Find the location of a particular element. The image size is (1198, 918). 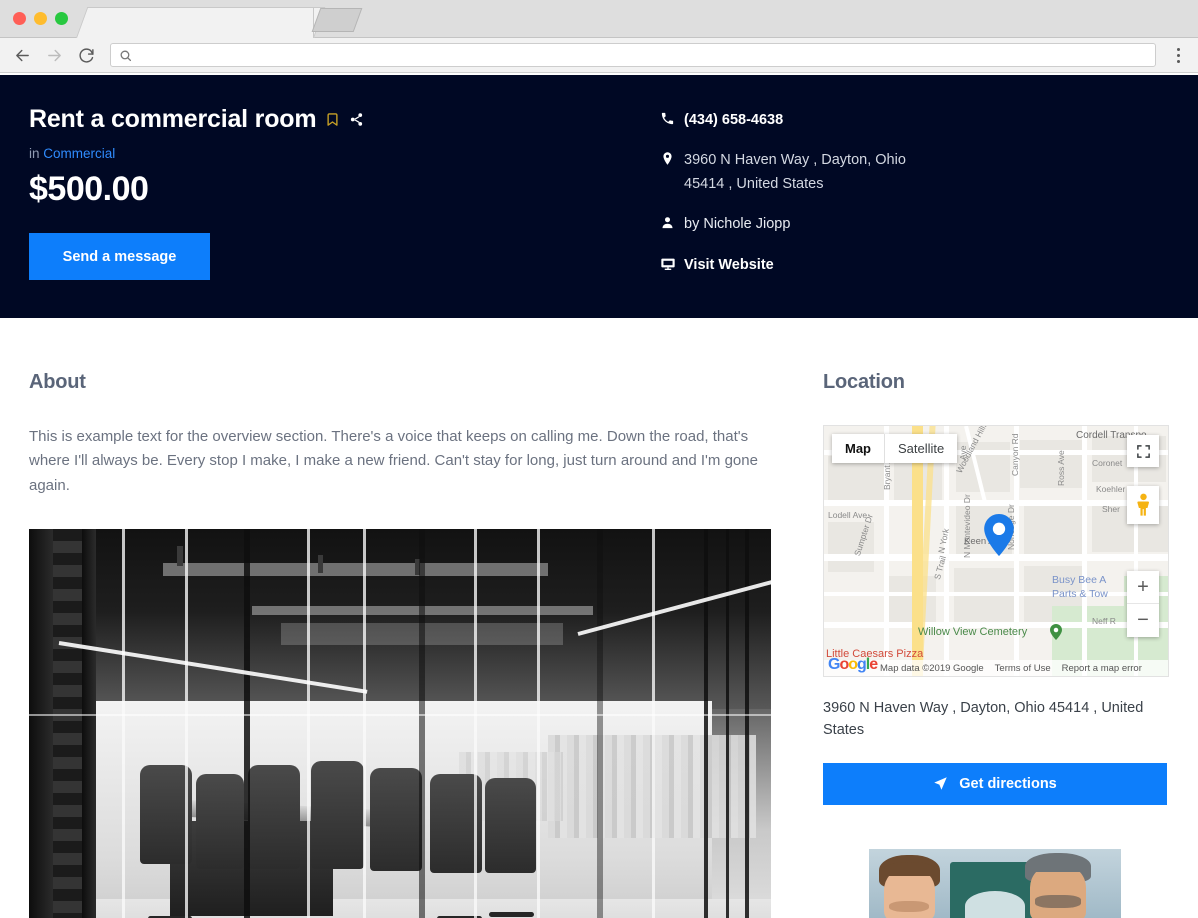

browser-toolbar is located at coordinates (599, 55).